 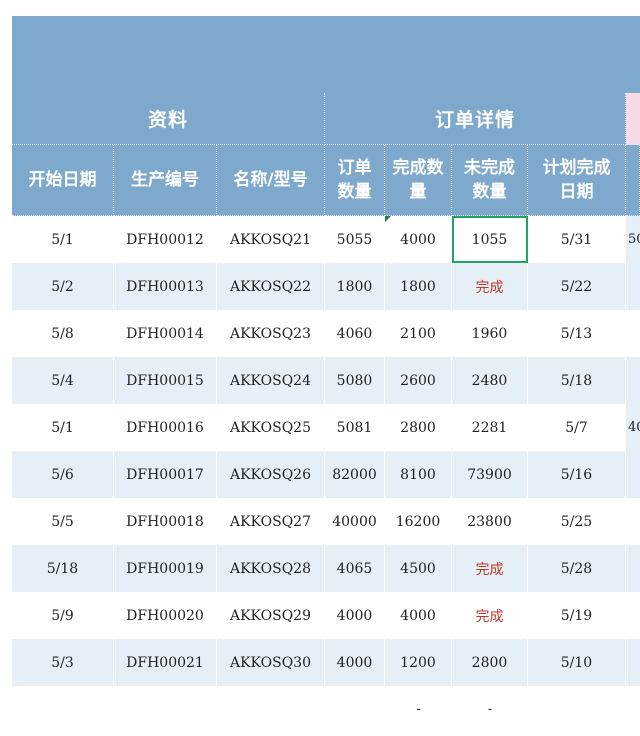 I want to click on cell-start: 5/9, so click(x=63, y=615).